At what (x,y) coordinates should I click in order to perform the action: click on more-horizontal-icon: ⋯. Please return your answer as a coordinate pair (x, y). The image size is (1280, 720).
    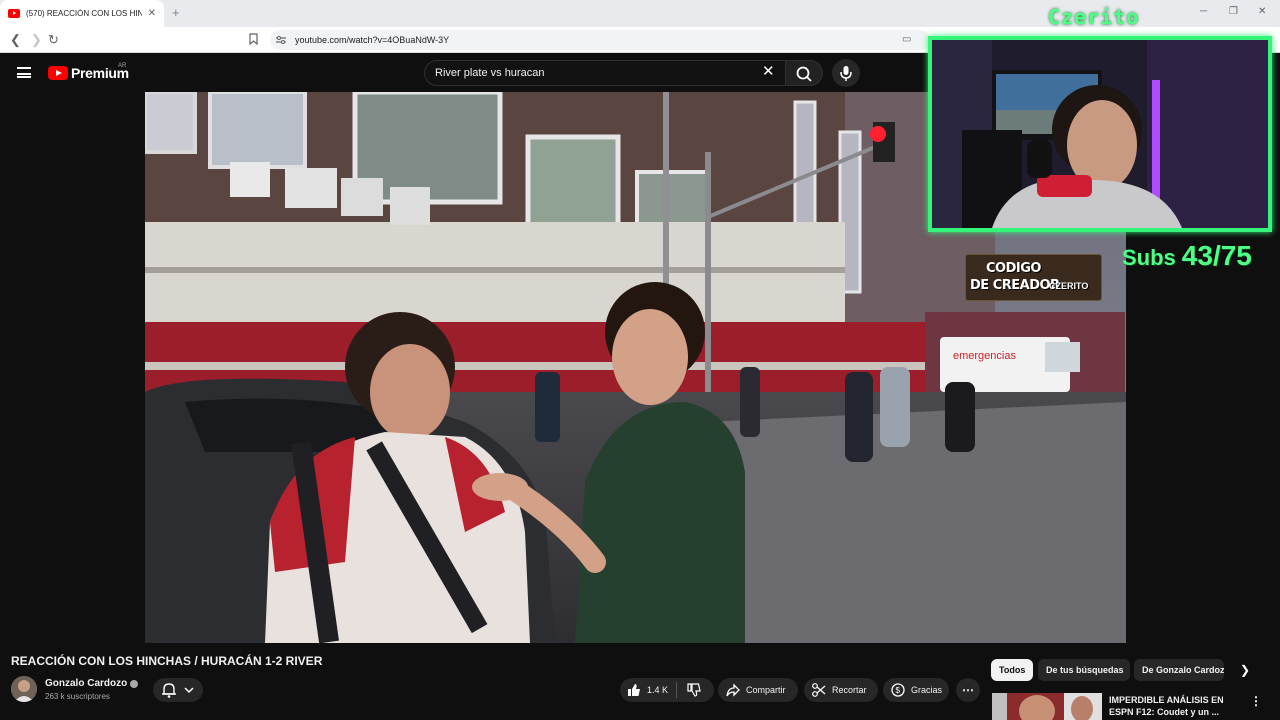
    Looking at the image, I should click on (968, 690).